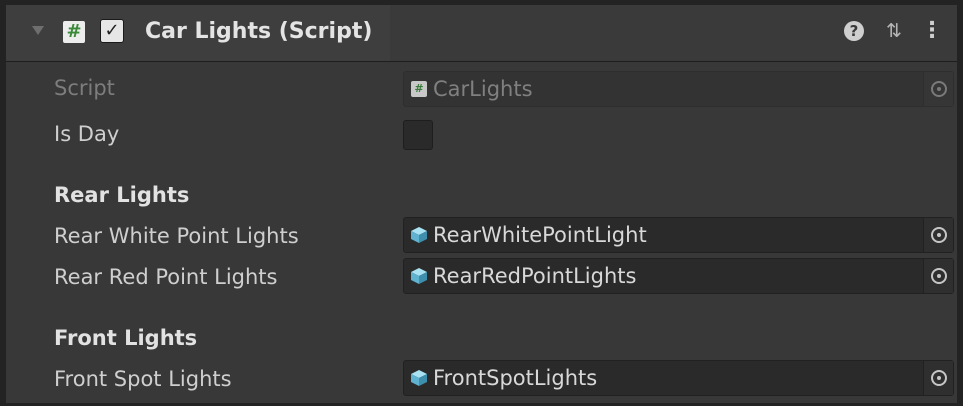  Describe the element at coordinates (678, 235) in the screenshot. I see `rear-white-point-lights-field: RearWhitePointLight` at that location.